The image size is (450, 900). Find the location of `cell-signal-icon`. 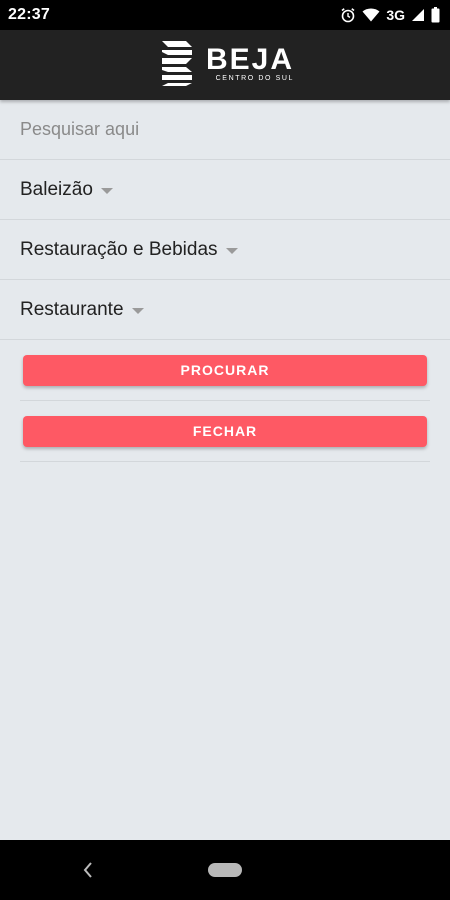

cell-signal-icon is located at coordinates (418, 15).